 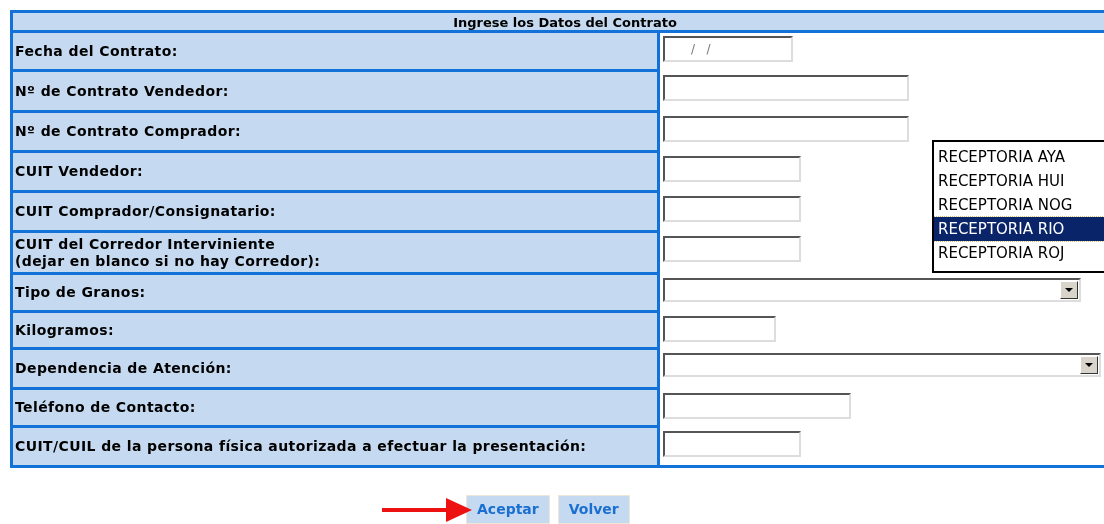 I want to click on field-label: Tipo de Granos:, so click(x=336, y=294).